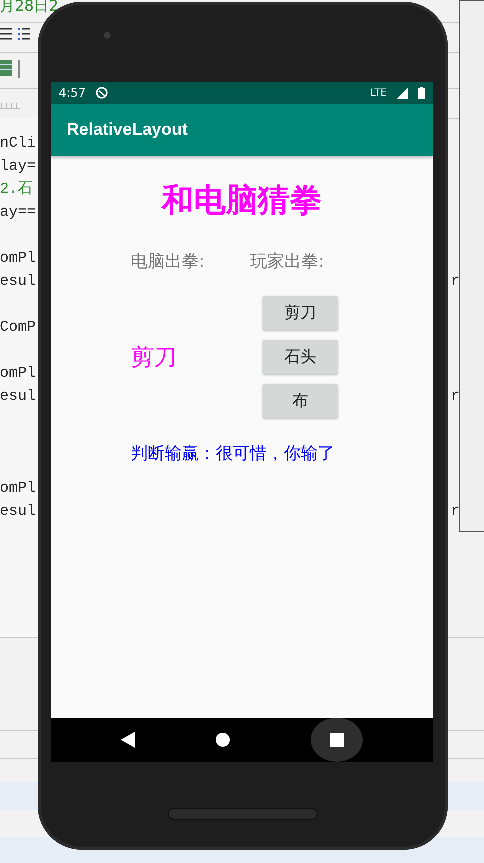 The image size is (484, 863). I want to click on home-icon, so click(223, 740).